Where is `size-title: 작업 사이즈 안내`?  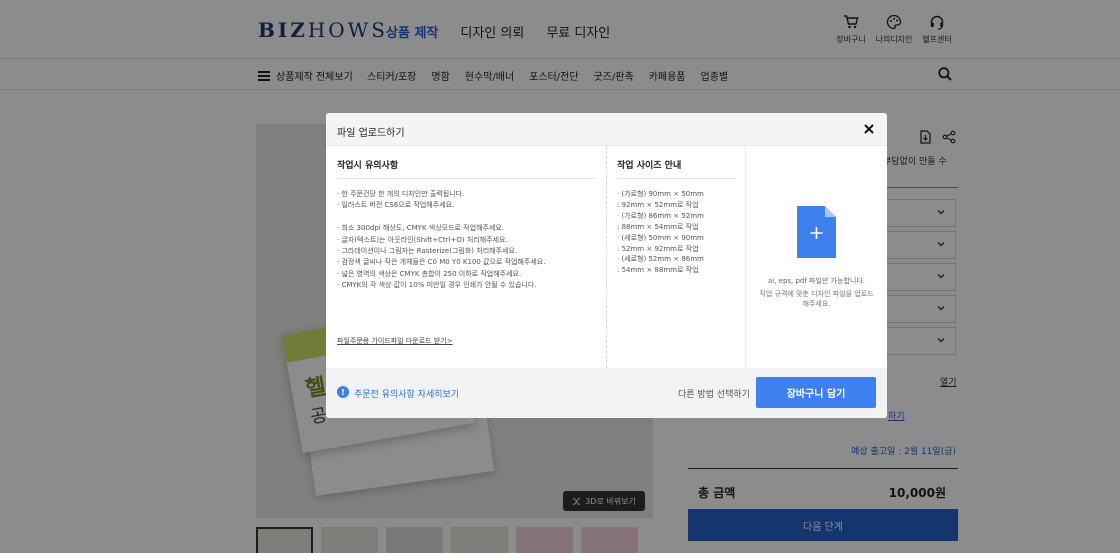 size-title: 작업 사이즈 안내 is located at coordinates (649, 166).